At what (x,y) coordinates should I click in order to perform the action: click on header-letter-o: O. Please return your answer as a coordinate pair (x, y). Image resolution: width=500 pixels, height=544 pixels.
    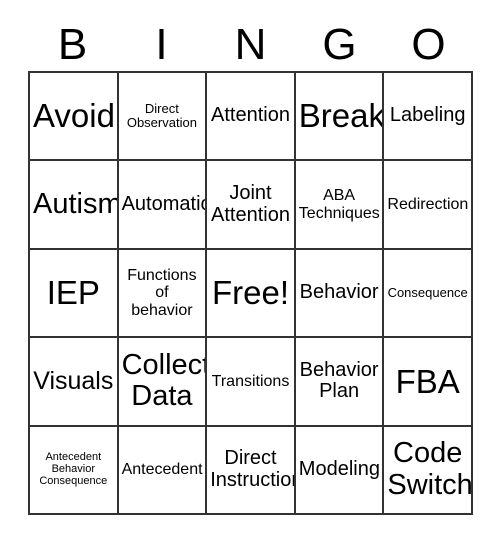
    Looking at the image, I should click on (428, 44).